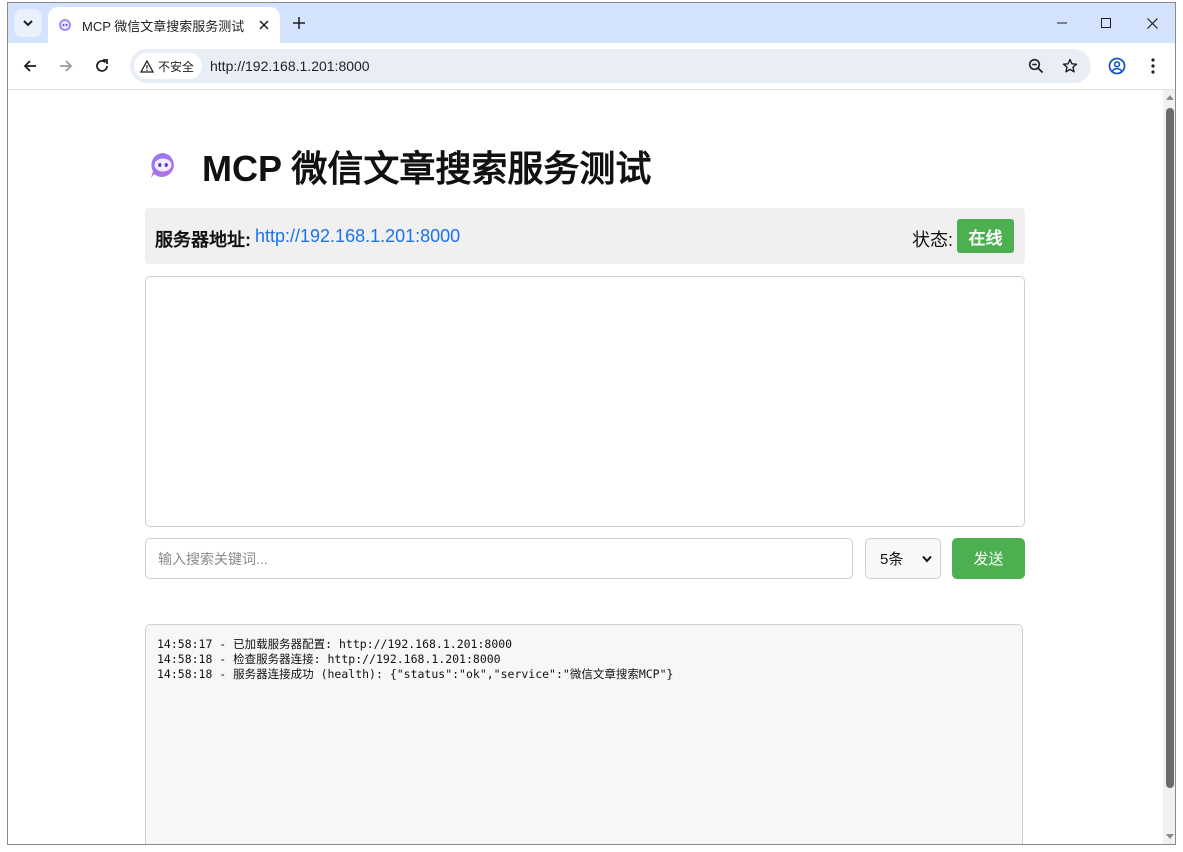 The height and width of the screenshot is (852, 1183). What do you see at coordinates (892, 559) in the screenshot?
I see `result-count-value: 5条` at bounding box center [892, 559].